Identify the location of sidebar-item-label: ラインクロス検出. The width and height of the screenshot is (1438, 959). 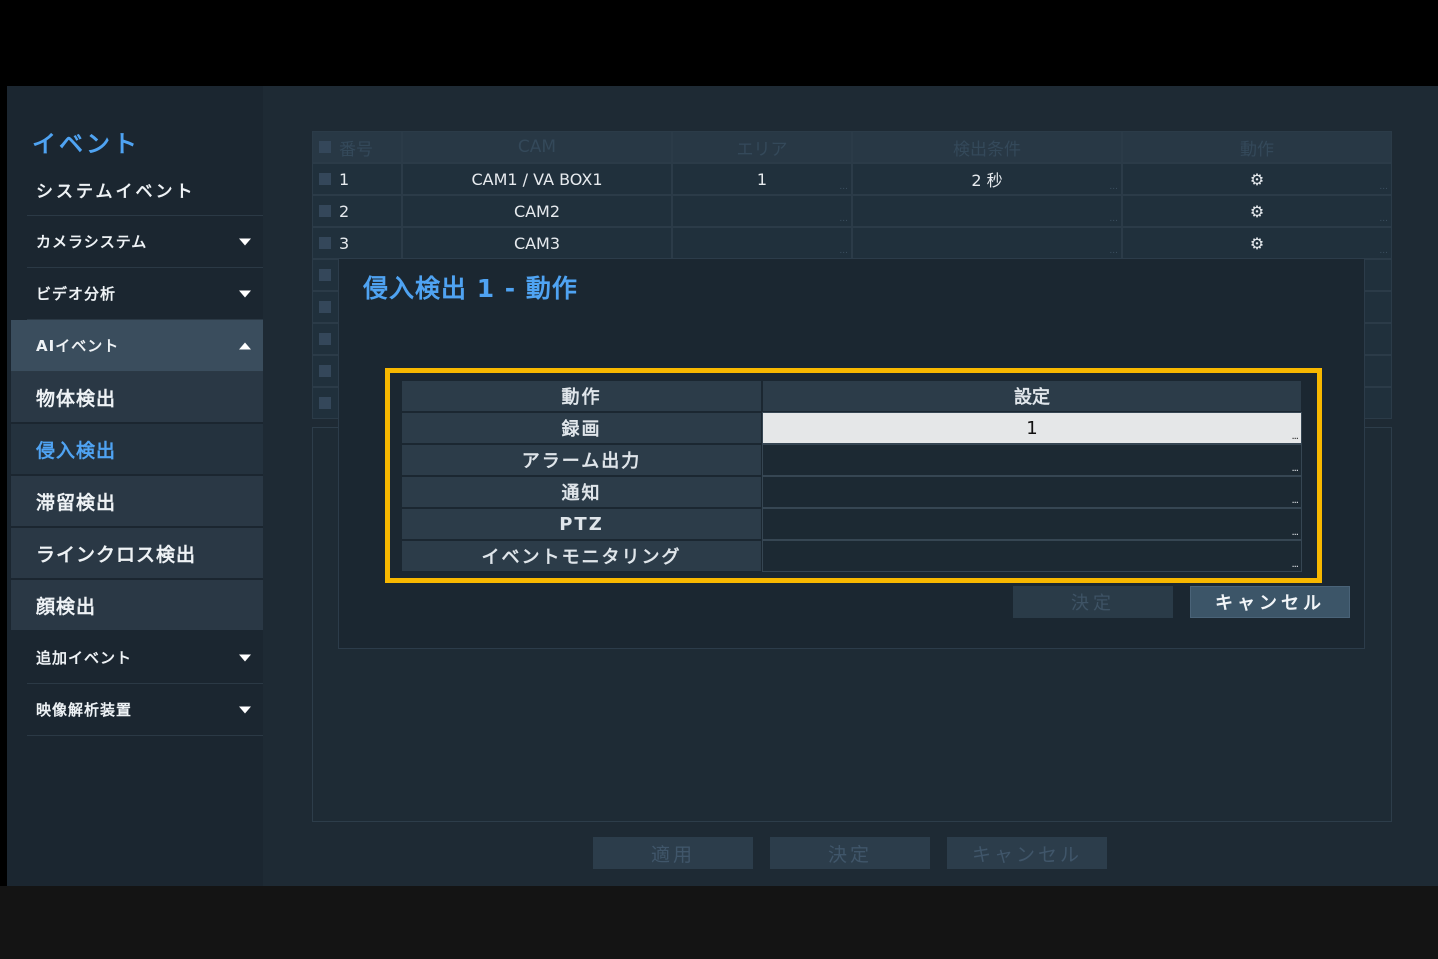
(116, 554).